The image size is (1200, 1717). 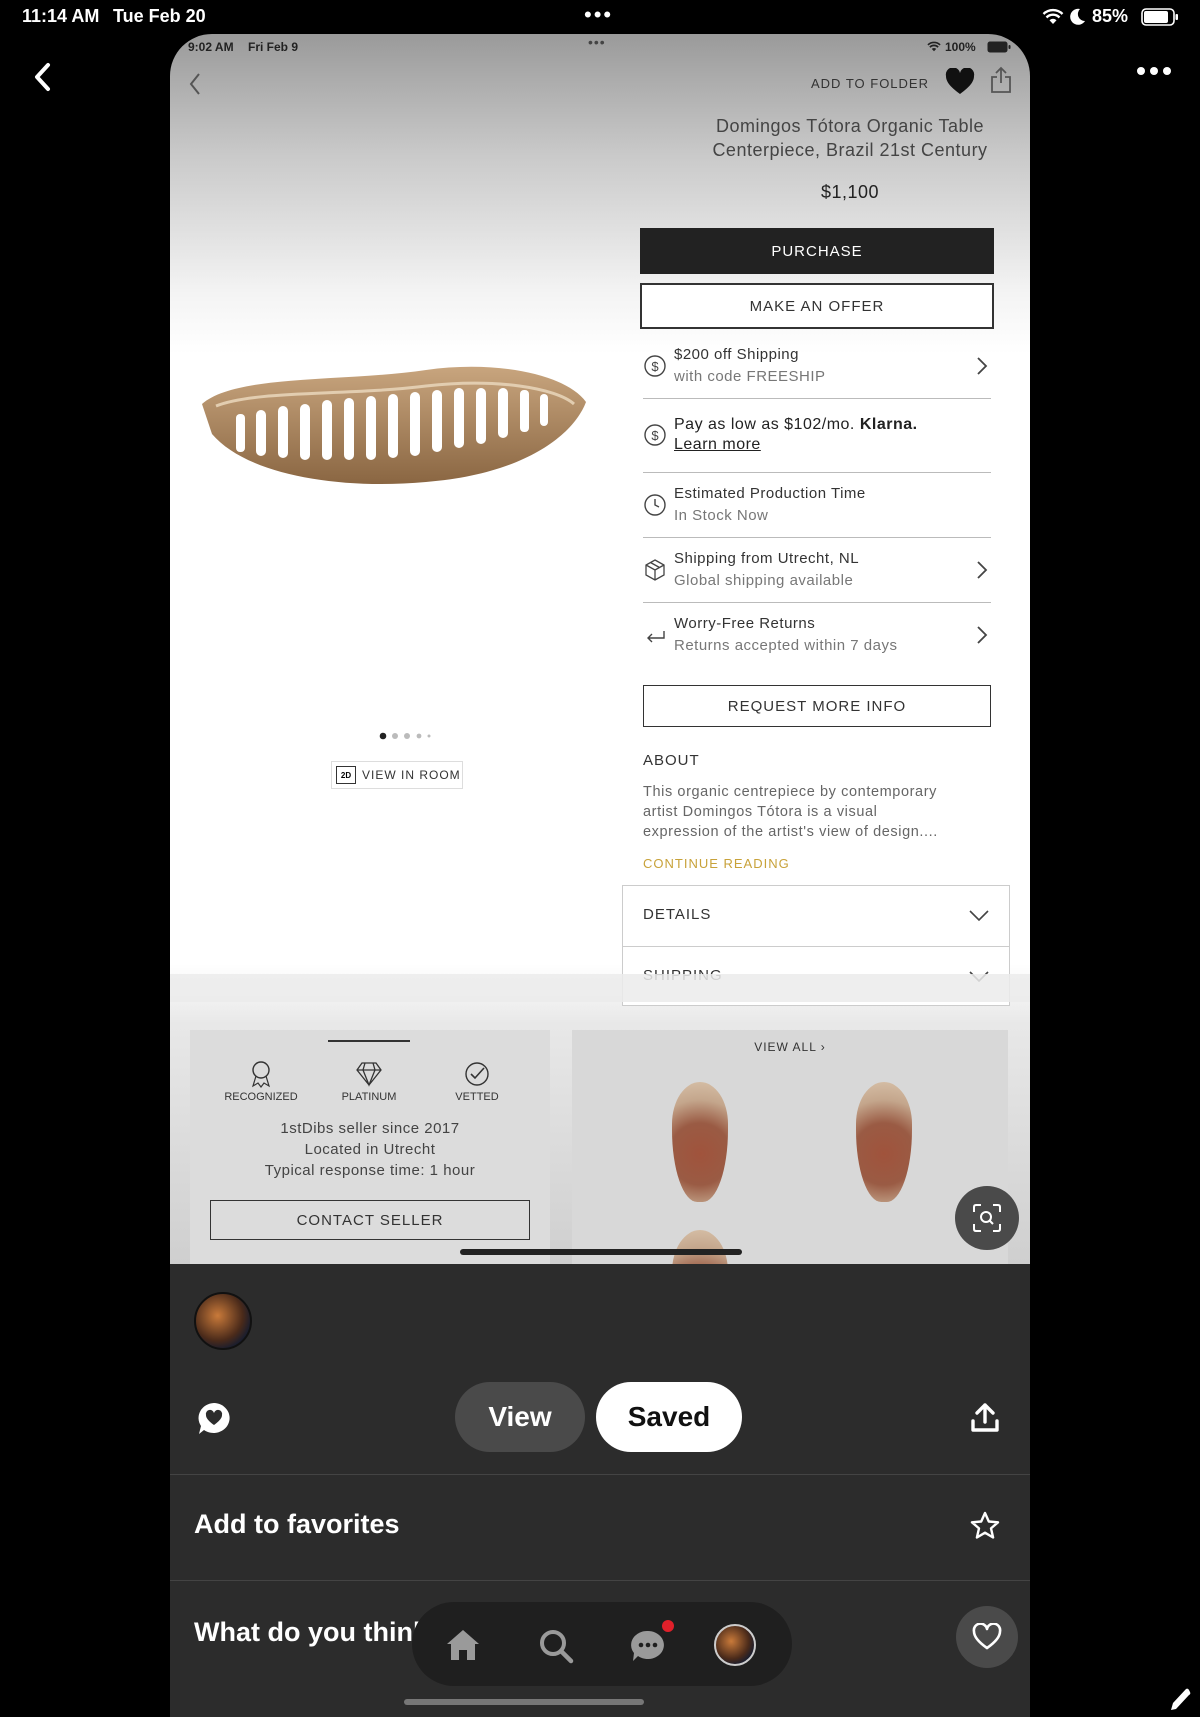 What do you see at coordinates (369, 1041) in the screenshot?
I see `carousel-indicator` at bounding box center [369, 1041].